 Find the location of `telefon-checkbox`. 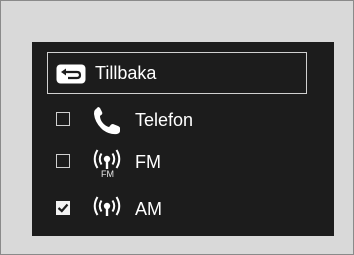

telefon-checkbox is located at coordinates (63, 119).